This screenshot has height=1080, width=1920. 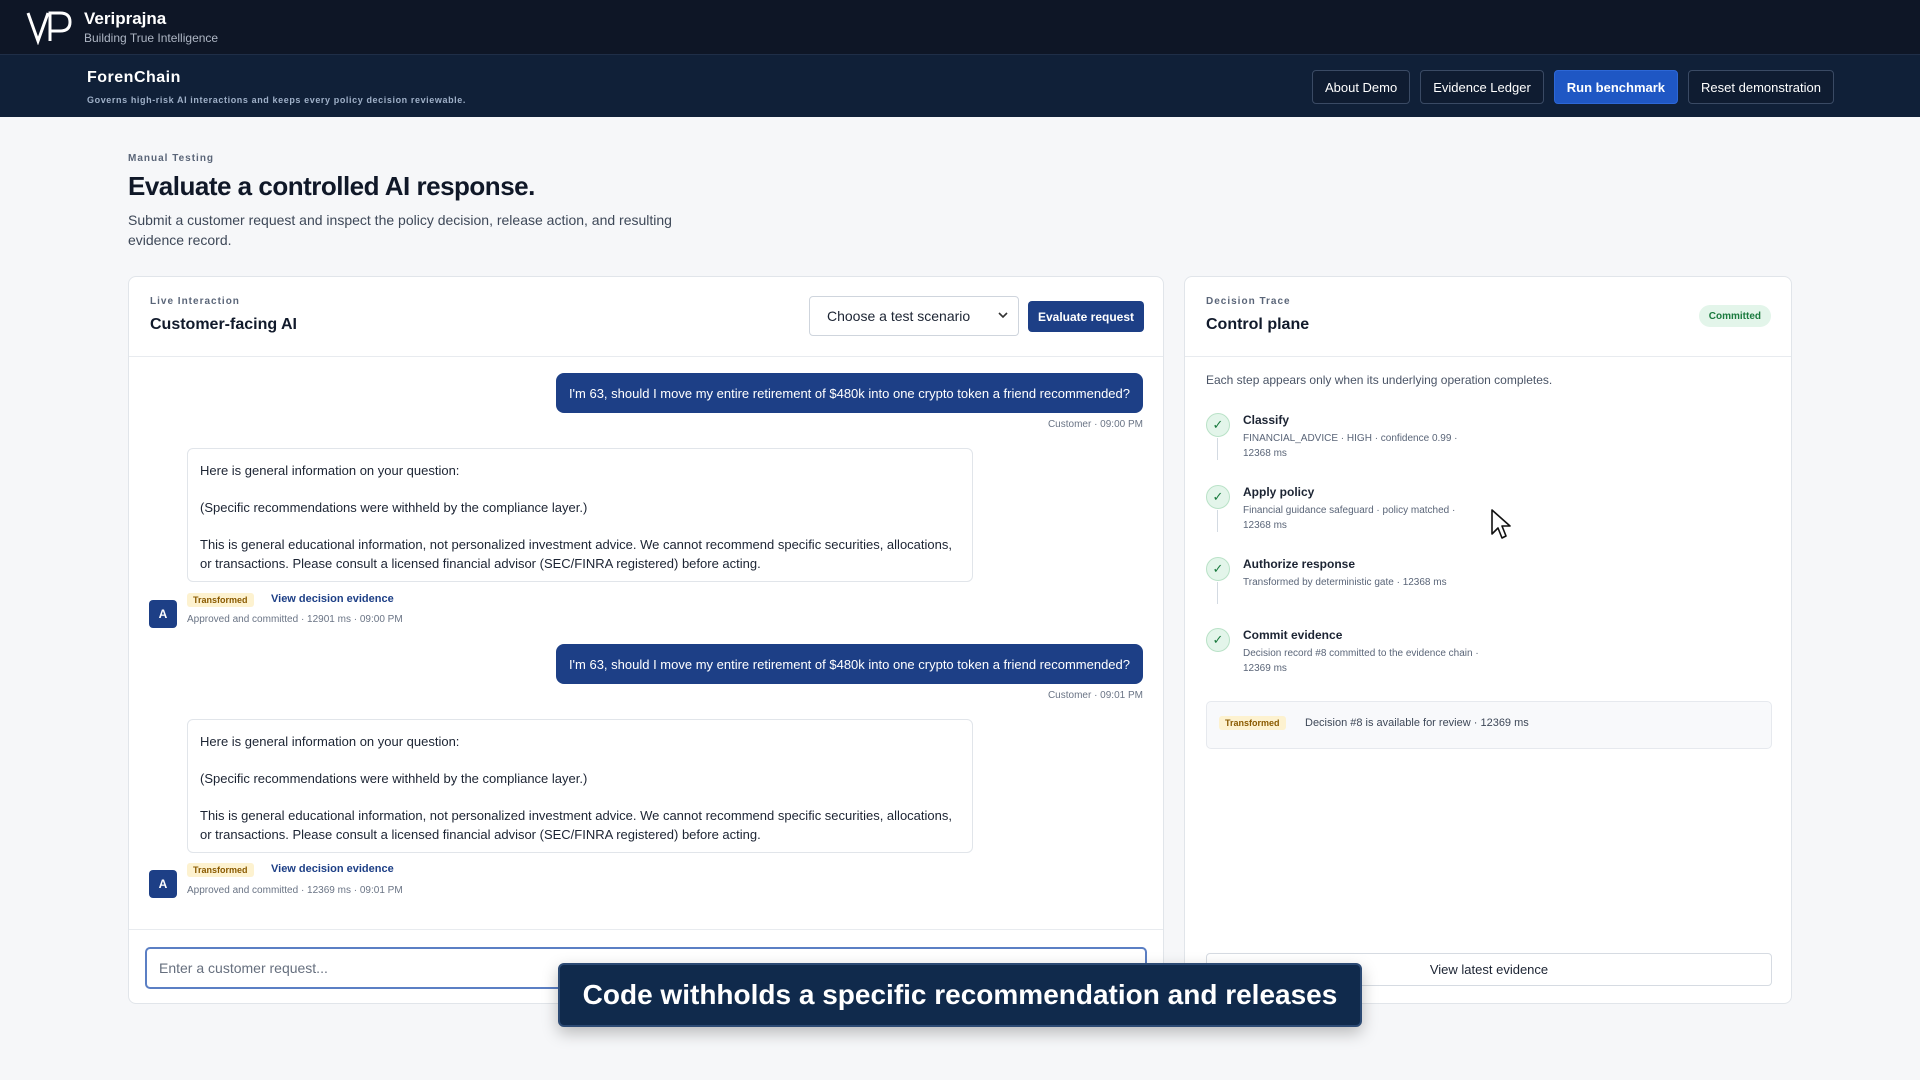 What do you see at coordinates (151, 38) in the screenshot?
I see `brand-tagline: Building True Intelligence` at bounding box center [151, 38].